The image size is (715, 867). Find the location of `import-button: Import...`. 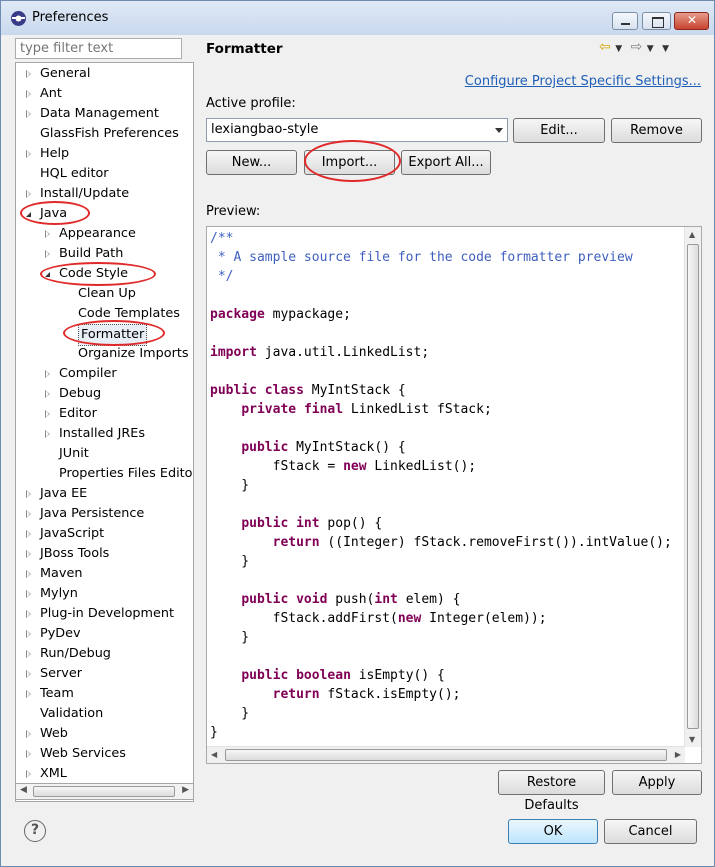

import-button: Import... is located at coordinates (349, 162).